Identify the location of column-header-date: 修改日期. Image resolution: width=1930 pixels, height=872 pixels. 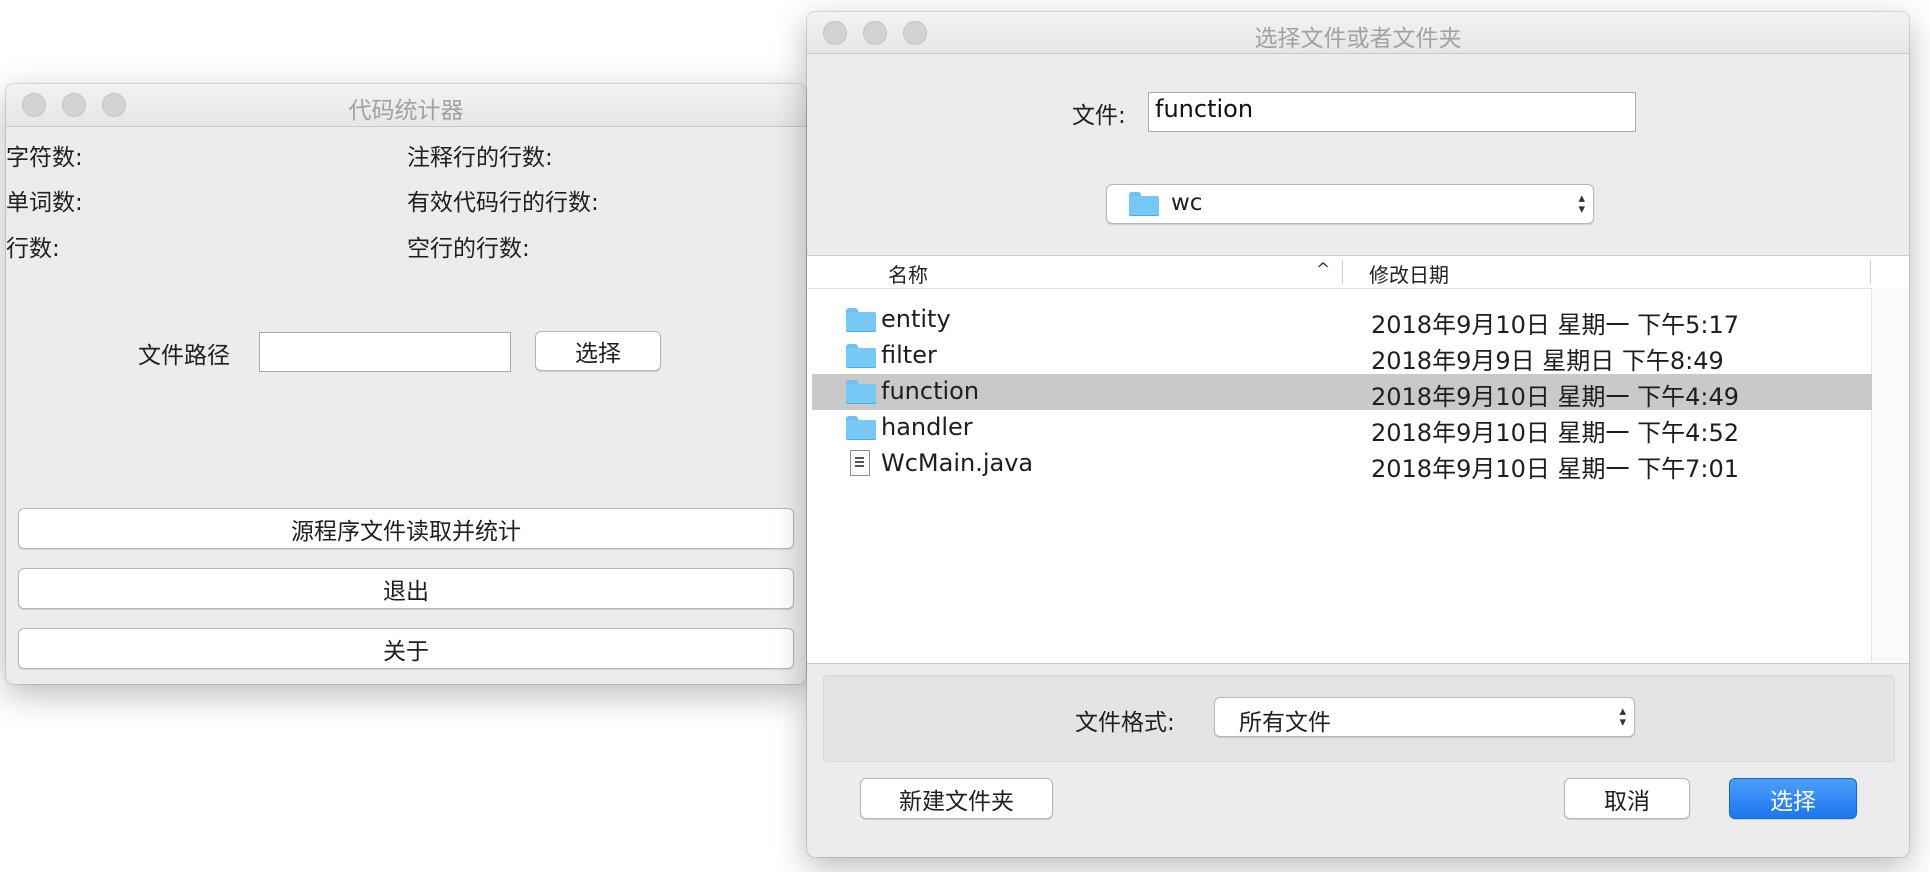
(1409, 273).